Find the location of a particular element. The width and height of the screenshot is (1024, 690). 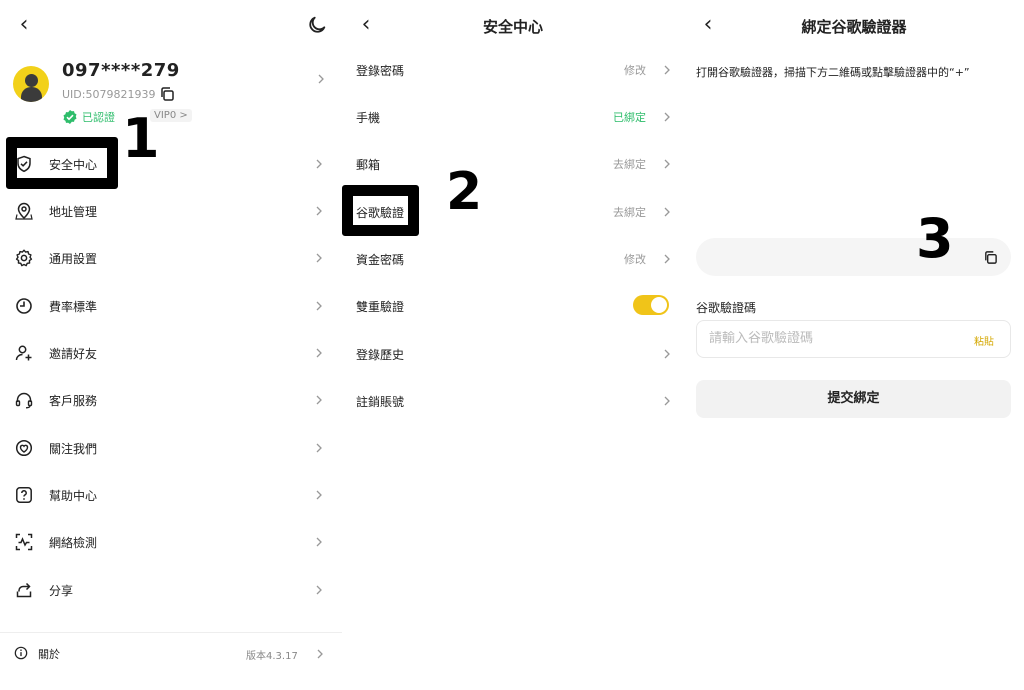

clock-icon is located at coordinates (24, 306).